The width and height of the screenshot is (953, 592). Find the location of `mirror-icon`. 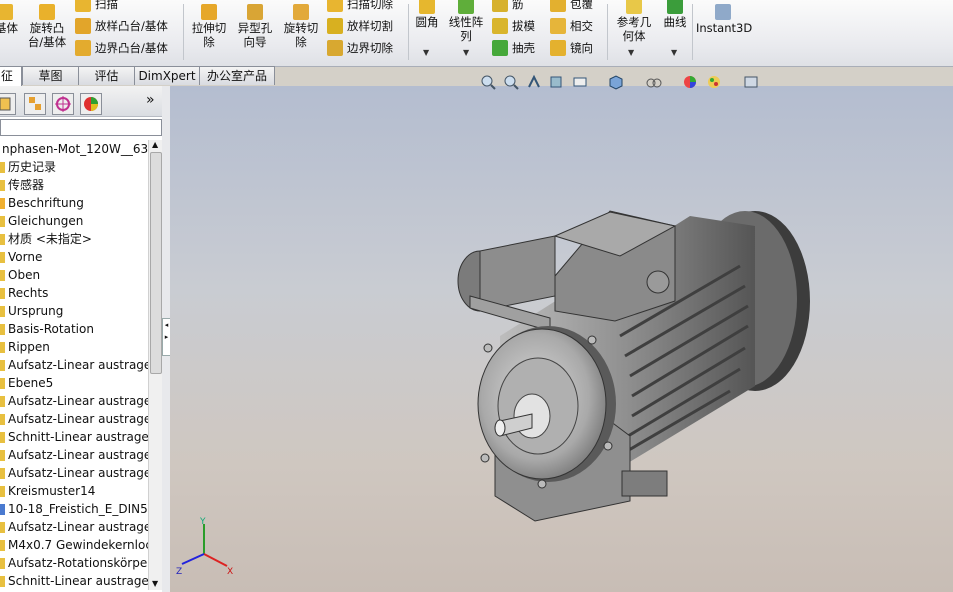

mirror-icon is located at coordinates (558, 48).